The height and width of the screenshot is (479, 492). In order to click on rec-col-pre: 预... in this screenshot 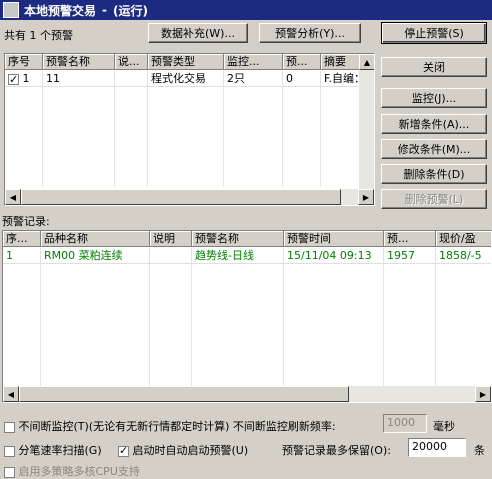, I will do `click(410, 239)`.